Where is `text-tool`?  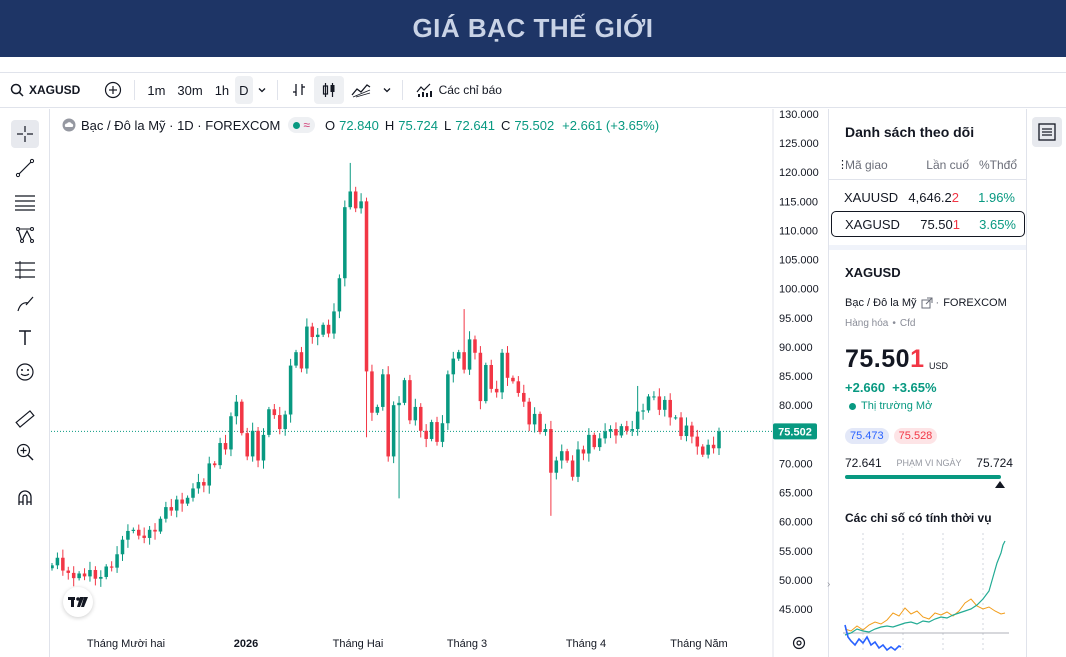 text-tool is located at coordinates (25, 338).